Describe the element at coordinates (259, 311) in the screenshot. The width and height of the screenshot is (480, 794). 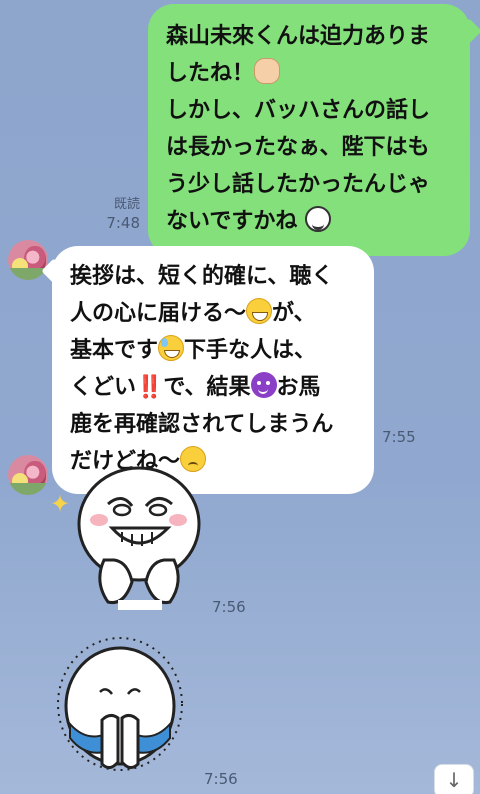
I see `grin-emoji` at that location.